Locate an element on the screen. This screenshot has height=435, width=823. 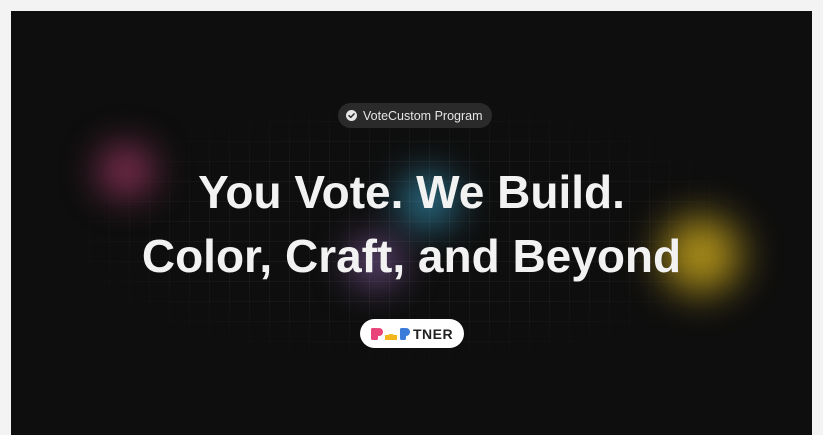
headline-line-1: You Vote. We Build. is located at coordinates (411, 192).